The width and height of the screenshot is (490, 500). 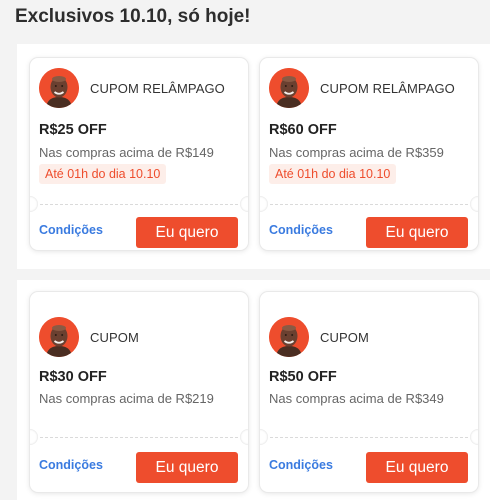 What do you see at coordinates (73, 377) in the screenshot?
I see `coupon-discount: R$30 OFF` at bounding box center [73, 377].